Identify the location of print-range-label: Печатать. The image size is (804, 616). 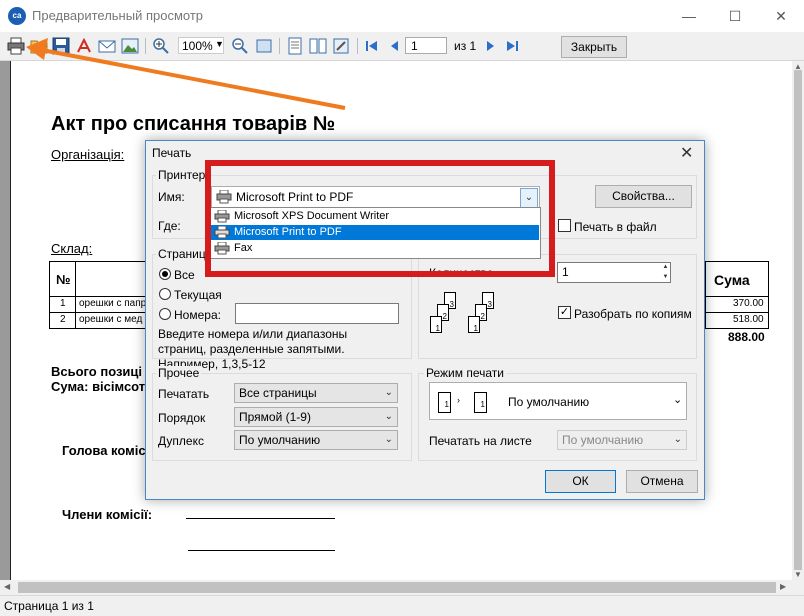
(184, 394).